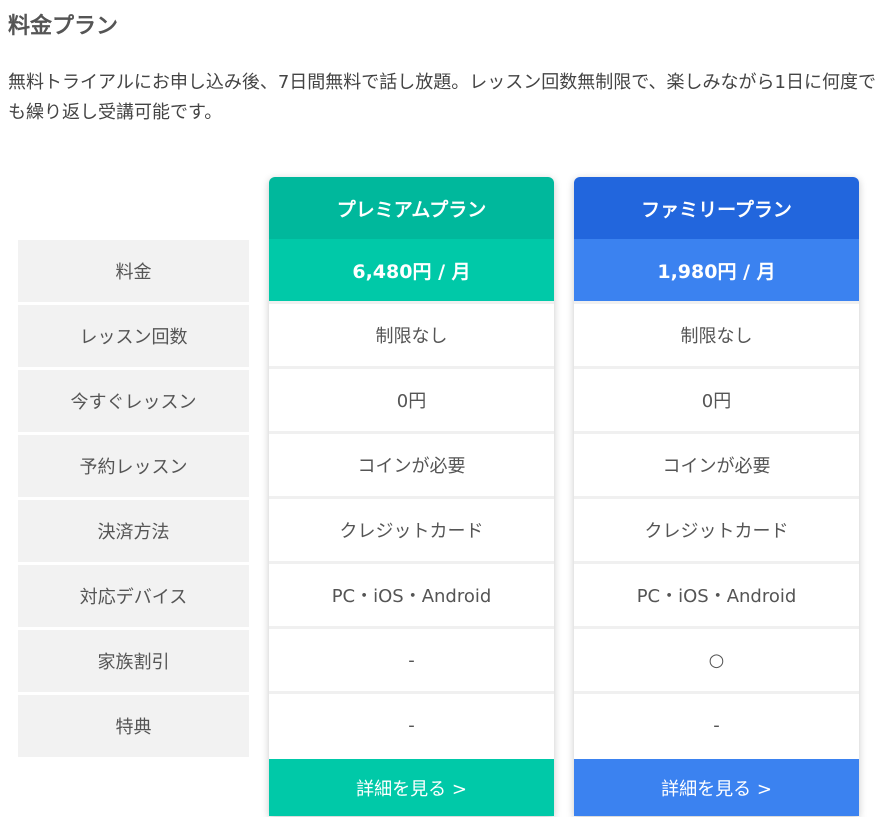 This screenshot has height=817, width=894. Describe the element at coordinates (716, 658) in the screenshot. I see `plan-value-family-discount: ○` at that location.